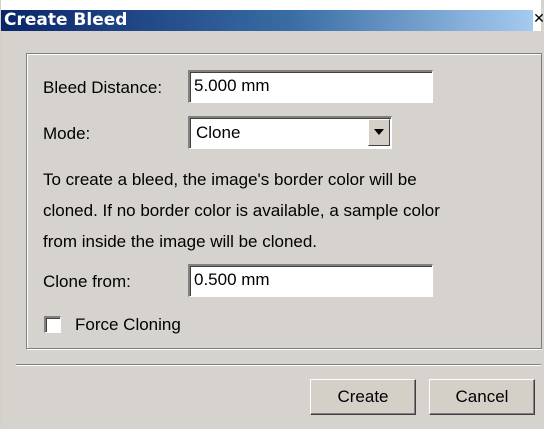 This screenshot has width=544, height=429. What do you see at coordinates (310, 280) in the screenshot?
I see `clone-from-input: 0.500 mm` at bounding box center [310, 280].